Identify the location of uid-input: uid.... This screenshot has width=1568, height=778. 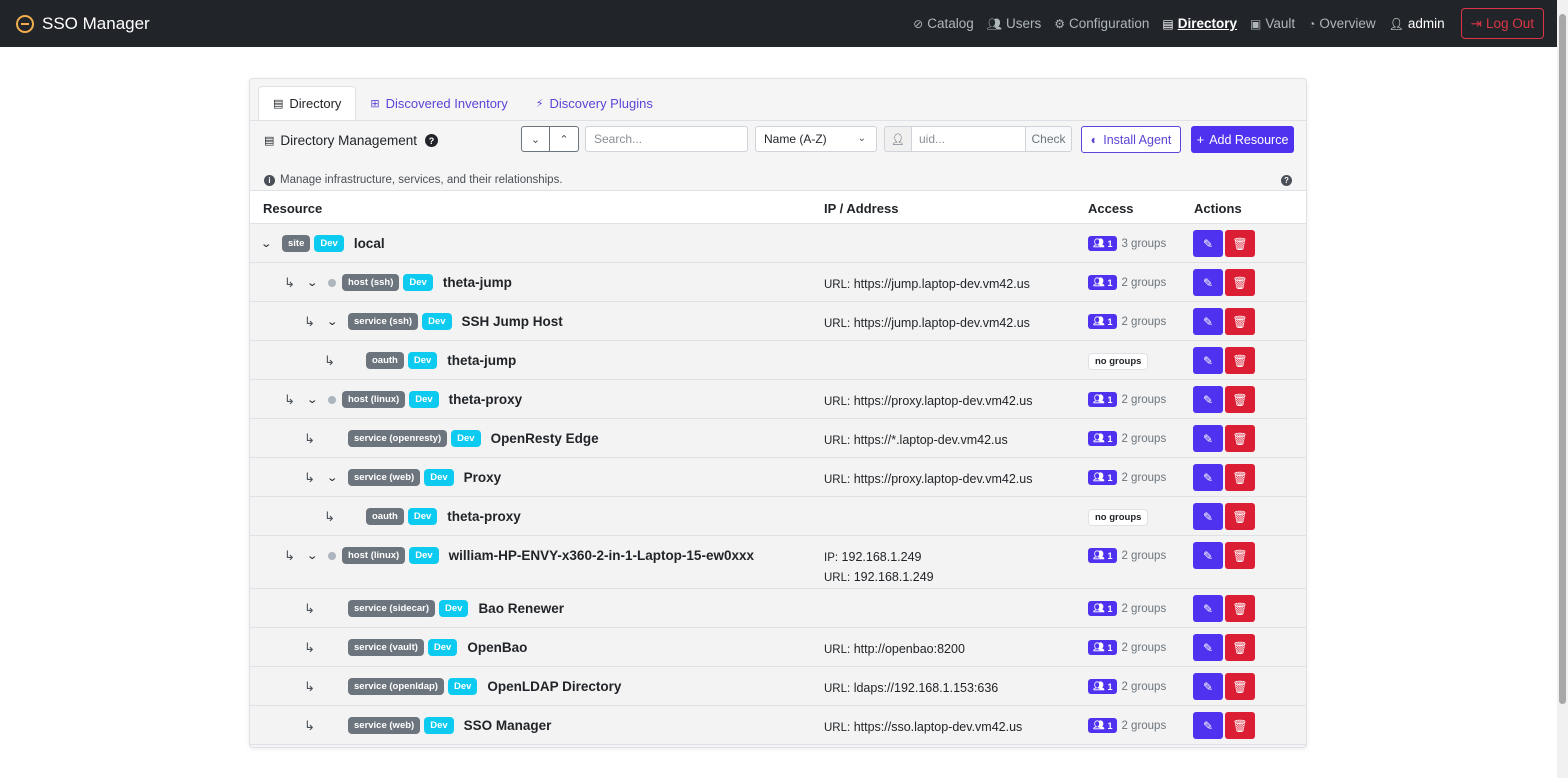
(969, 139).